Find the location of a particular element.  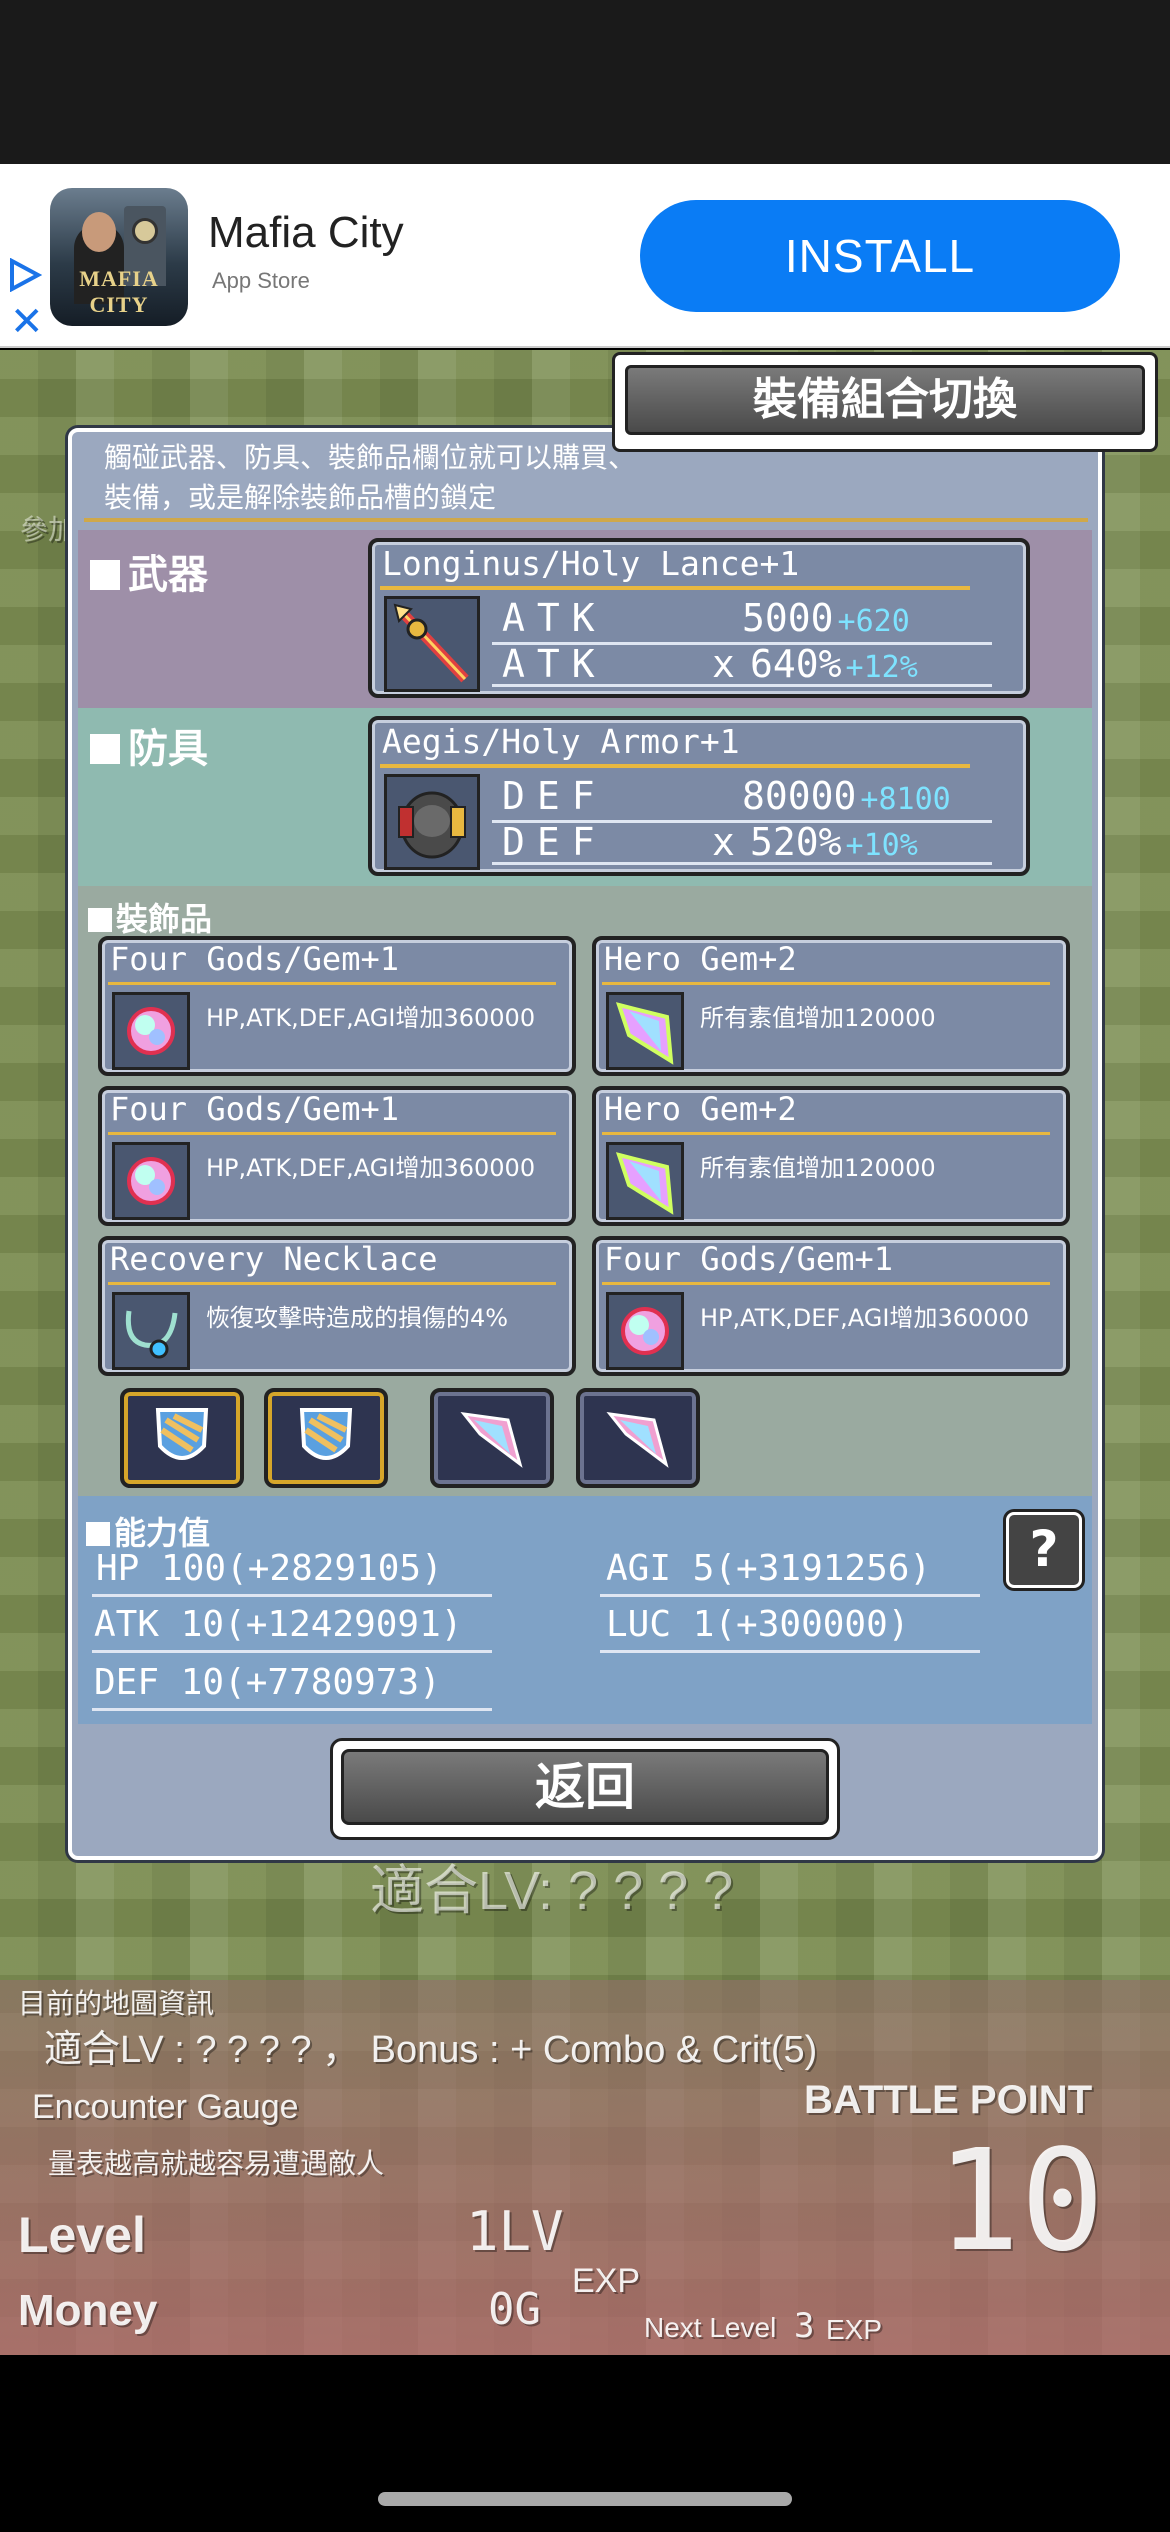

armor-def-mult-value: 520% is located at coordinates (796, 842).